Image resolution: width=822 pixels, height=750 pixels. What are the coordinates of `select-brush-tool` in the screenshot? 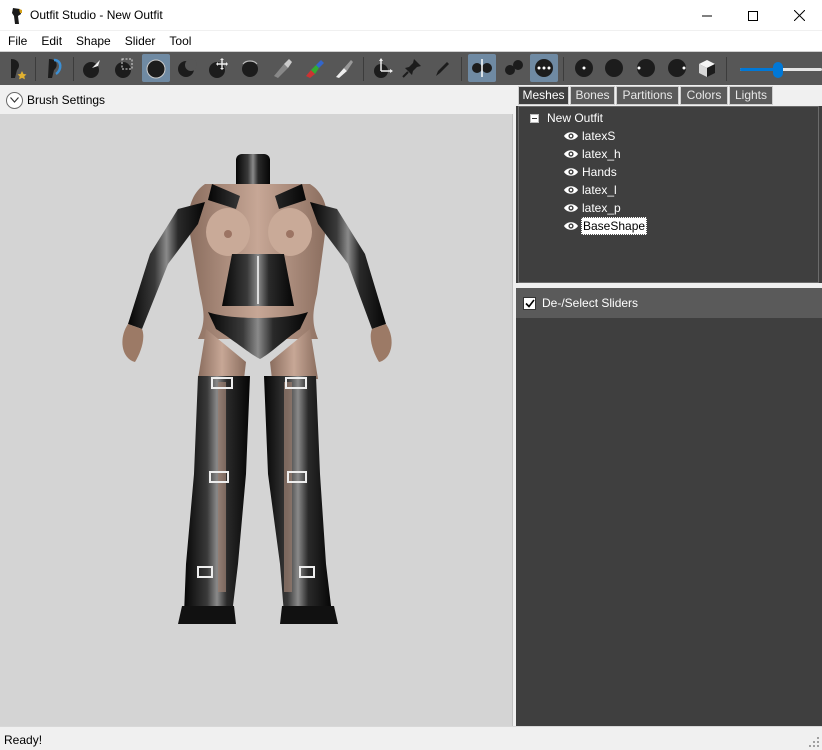 It's located at (17, 68).